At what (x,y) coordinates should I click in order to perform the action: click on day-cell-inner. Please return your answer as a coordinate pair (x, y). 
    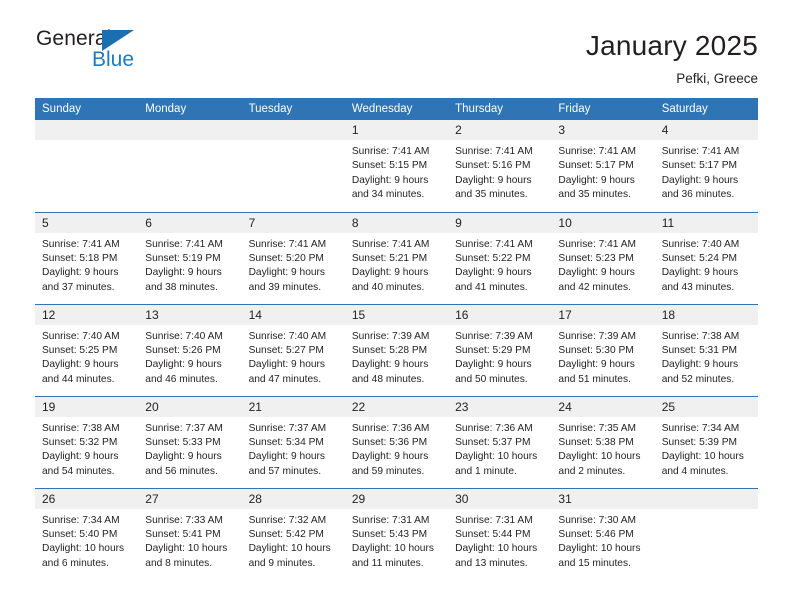
    Looking at the image, I should click on (293, 166).